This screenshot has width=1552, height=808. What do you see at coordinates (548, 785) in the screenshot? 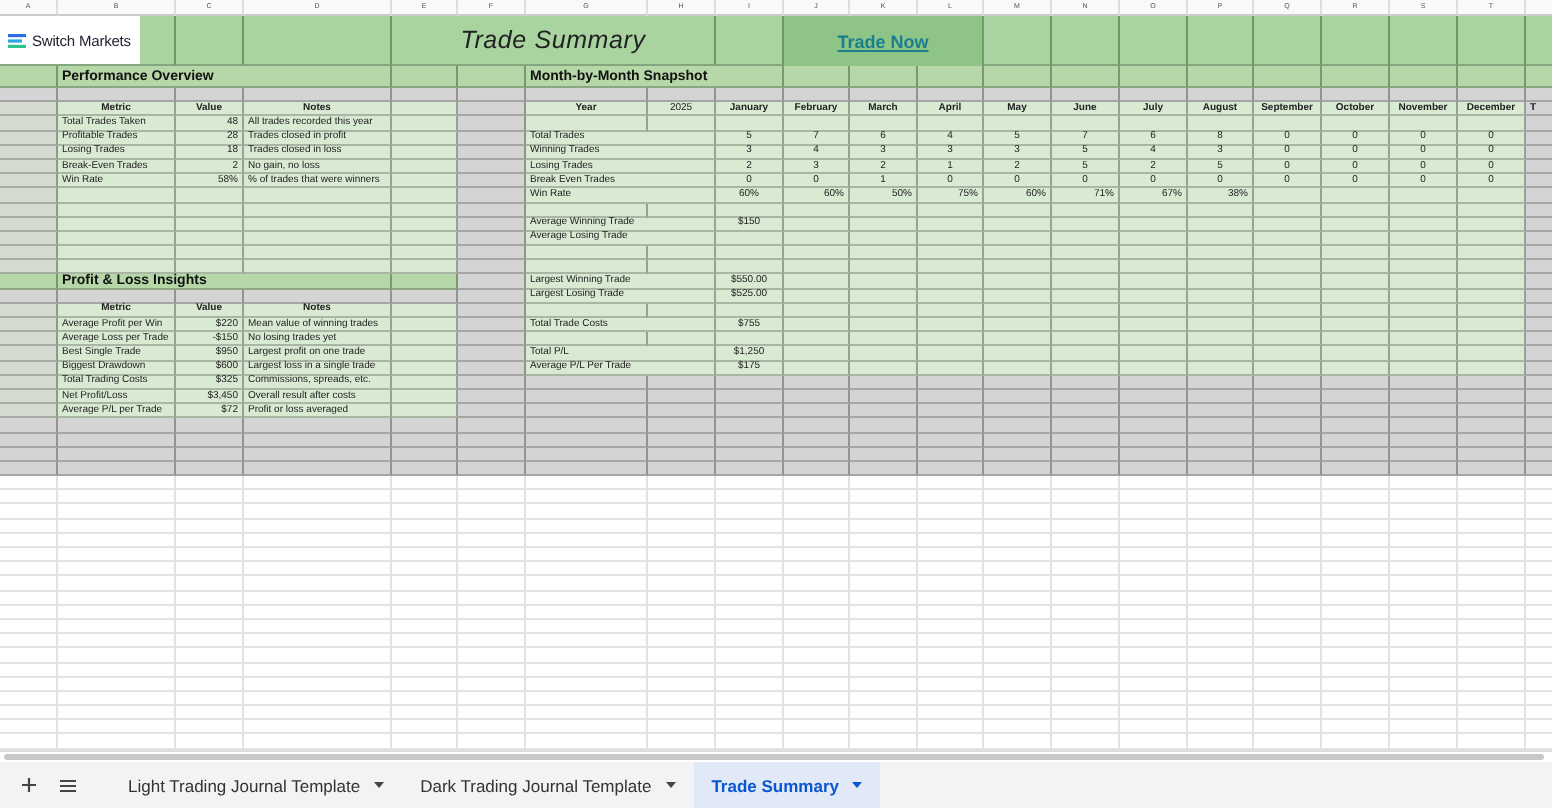
I see `sheet-tab: Dark Trading Journal Template` at bounding box center [548, 785].